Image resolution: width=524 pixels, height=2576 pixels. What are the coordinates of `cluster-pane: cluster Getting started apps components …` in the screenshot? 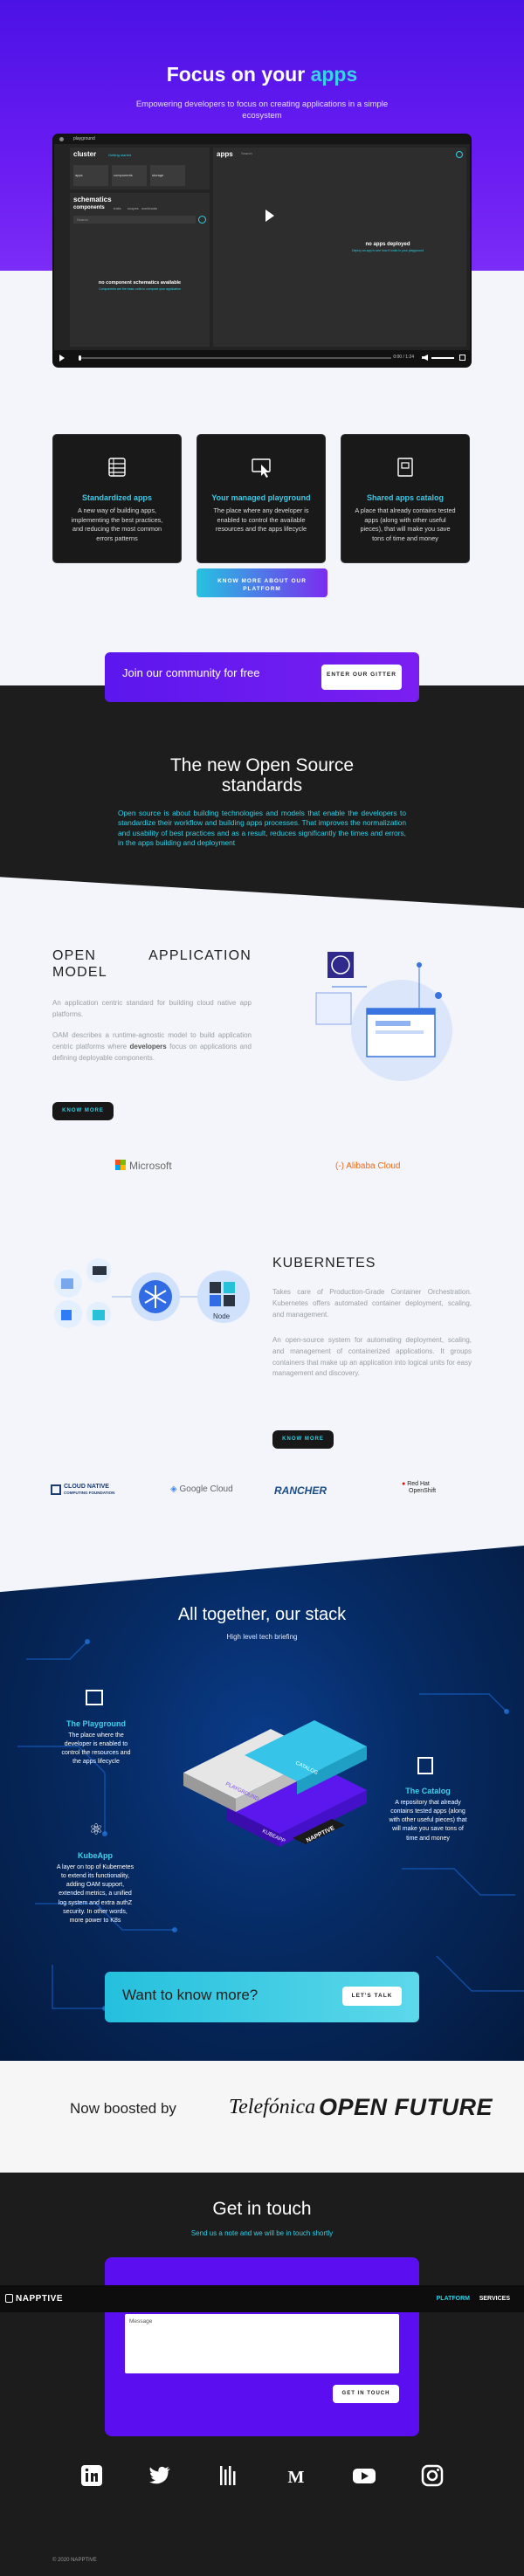 It's located at (140, 168).